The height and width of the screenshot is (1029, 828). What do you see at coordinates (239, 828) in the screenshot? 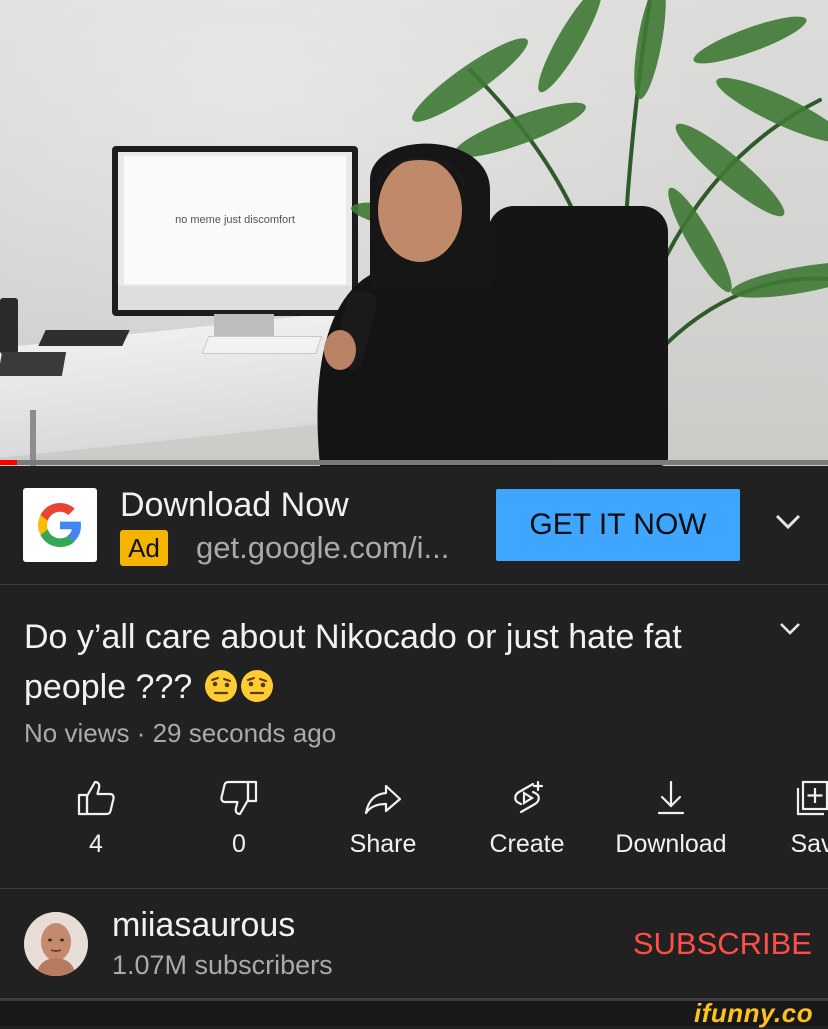
I see `dislike-button: 0` at bounding box center [239, 828].